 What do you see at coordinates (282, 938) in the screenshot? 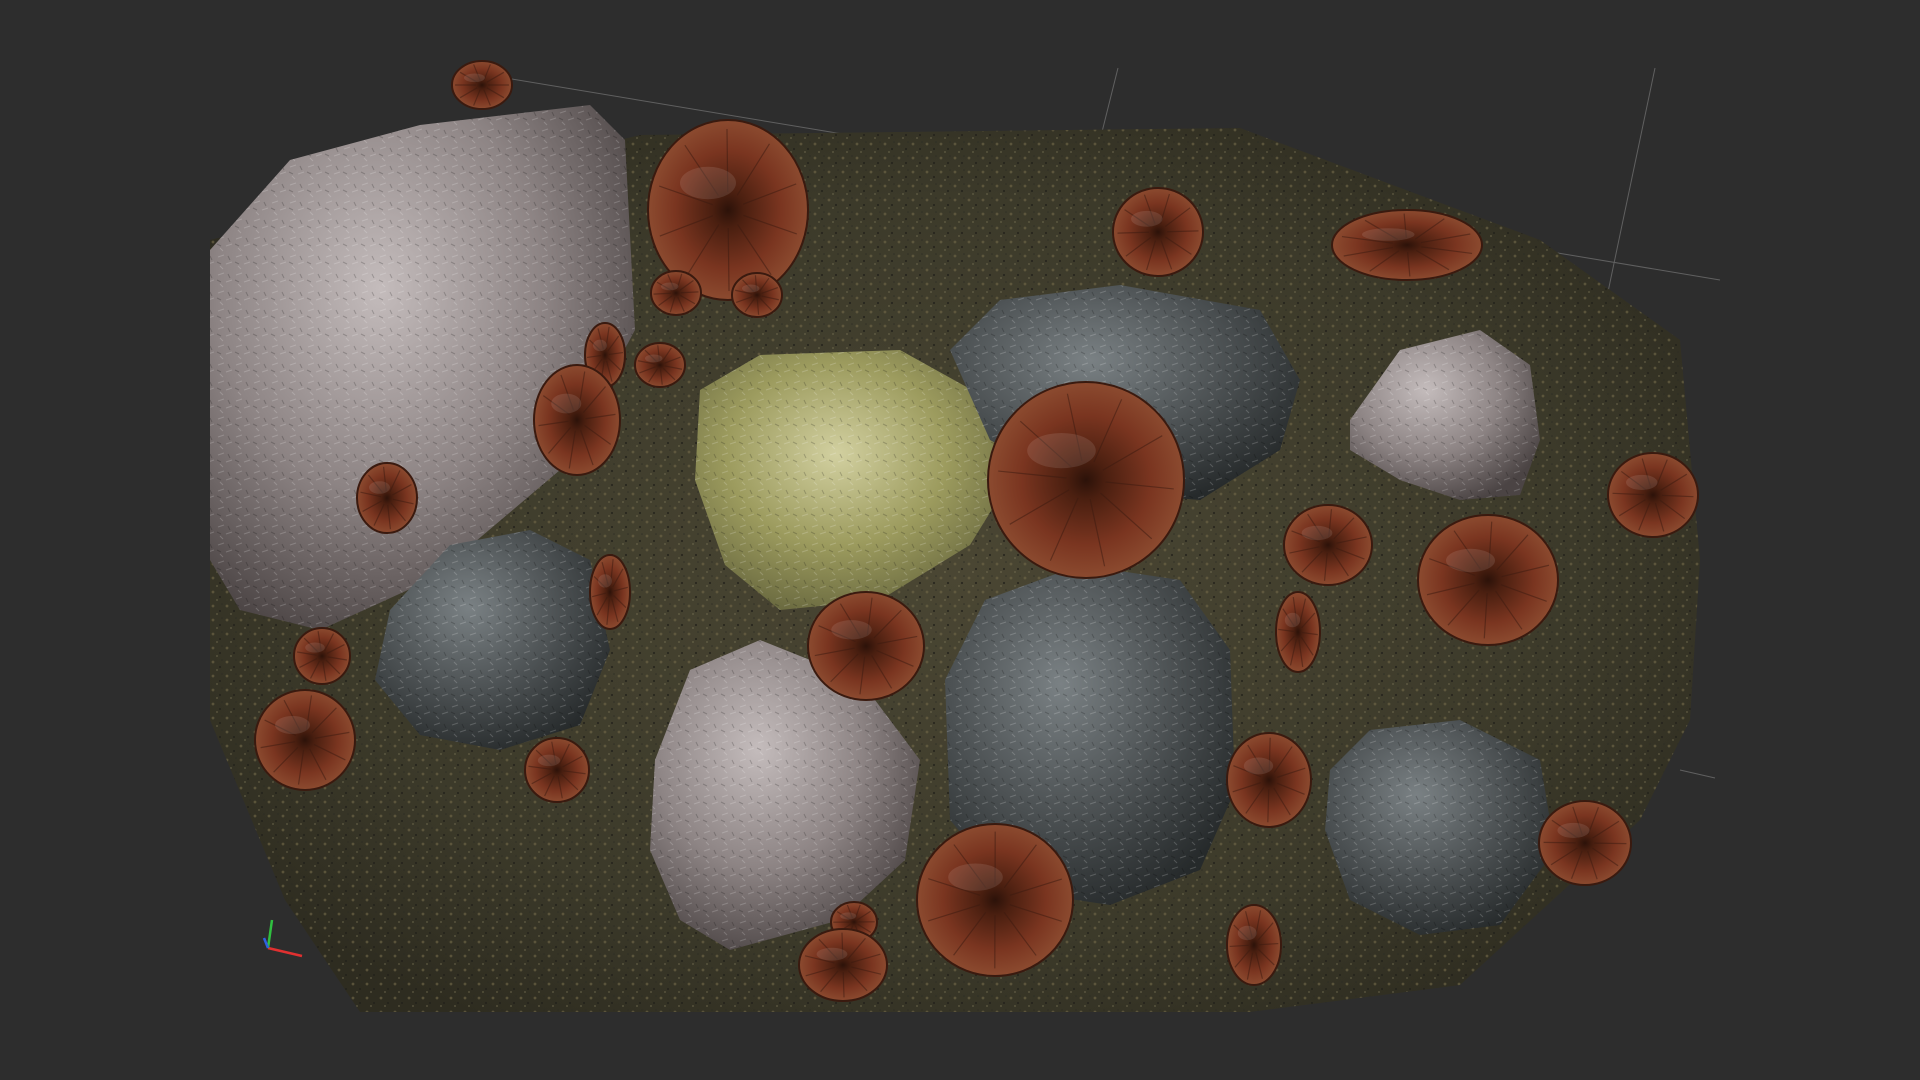
I see `axis-gizmo-icon` at bounding box center [282, 938].